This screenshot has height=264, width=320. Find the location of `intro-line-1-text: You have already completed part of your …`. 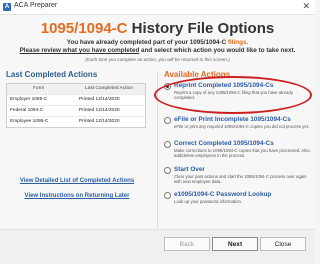

intro-line-1-text: You have already completed part of your … is located at coordinates (147, 42).